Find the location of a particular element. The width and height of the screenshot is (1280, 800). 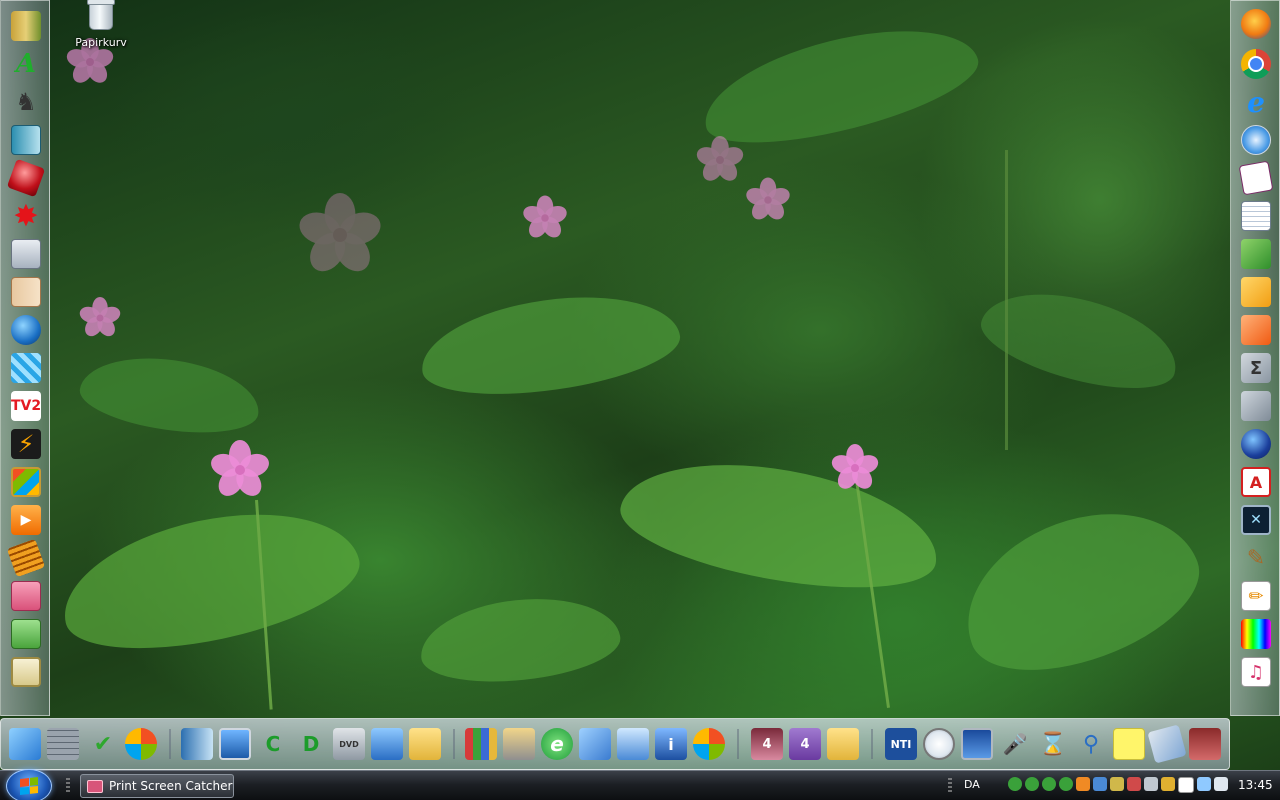

windows-logo-icon is located at coordinates (29, 786).